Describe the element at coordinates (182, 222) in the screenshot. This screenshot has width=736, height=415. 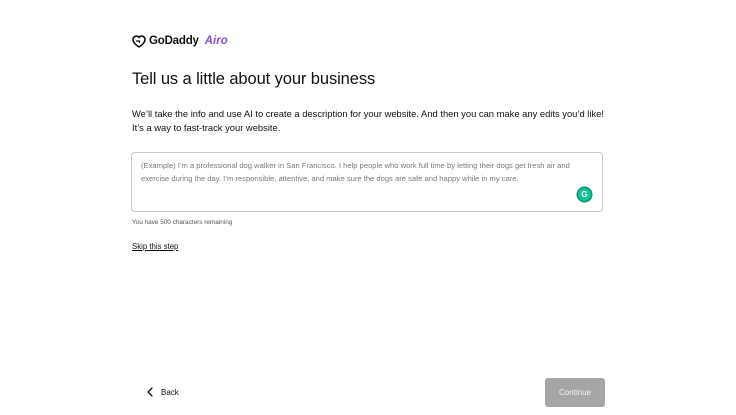
I see `characters-remaining: You have 500 characters remaining` at that location.